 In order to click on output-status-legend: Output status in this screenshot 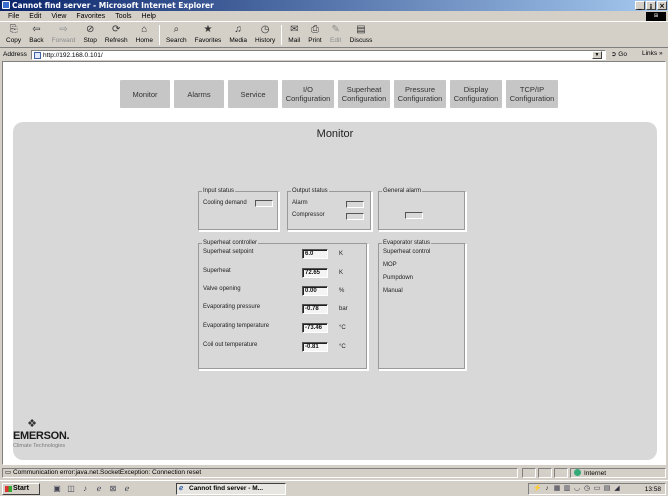, I will do `click(310, 191)`.